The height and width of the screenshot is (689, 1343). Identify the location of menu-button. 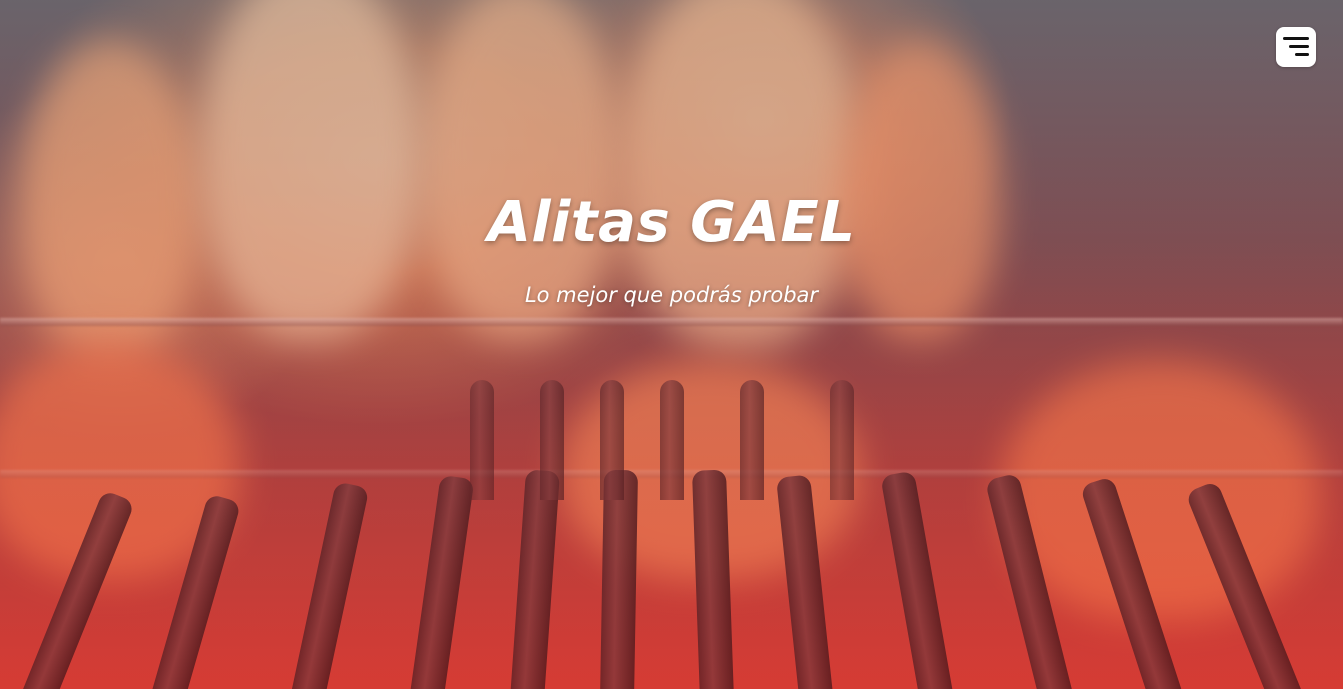
(1296, 47).